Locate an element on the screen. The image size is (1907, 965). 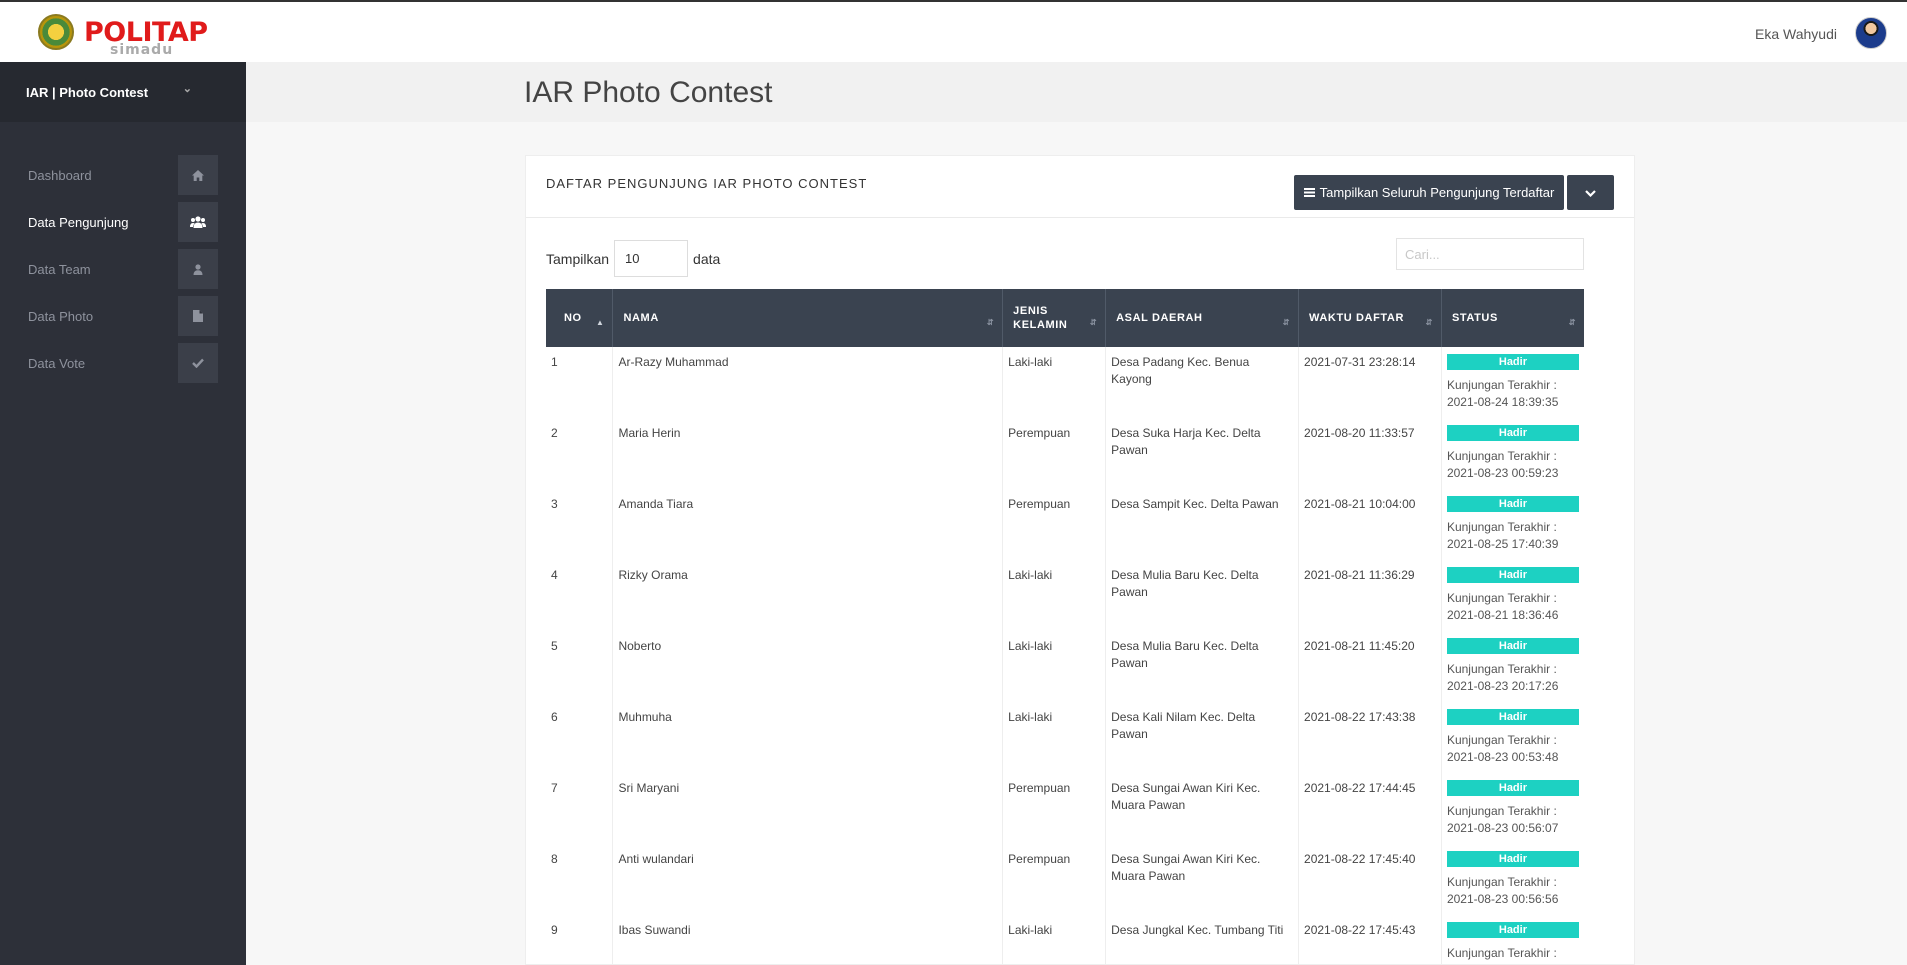
sidebar-item-dashboard: Dashboard is located at coordinates (123, 175).